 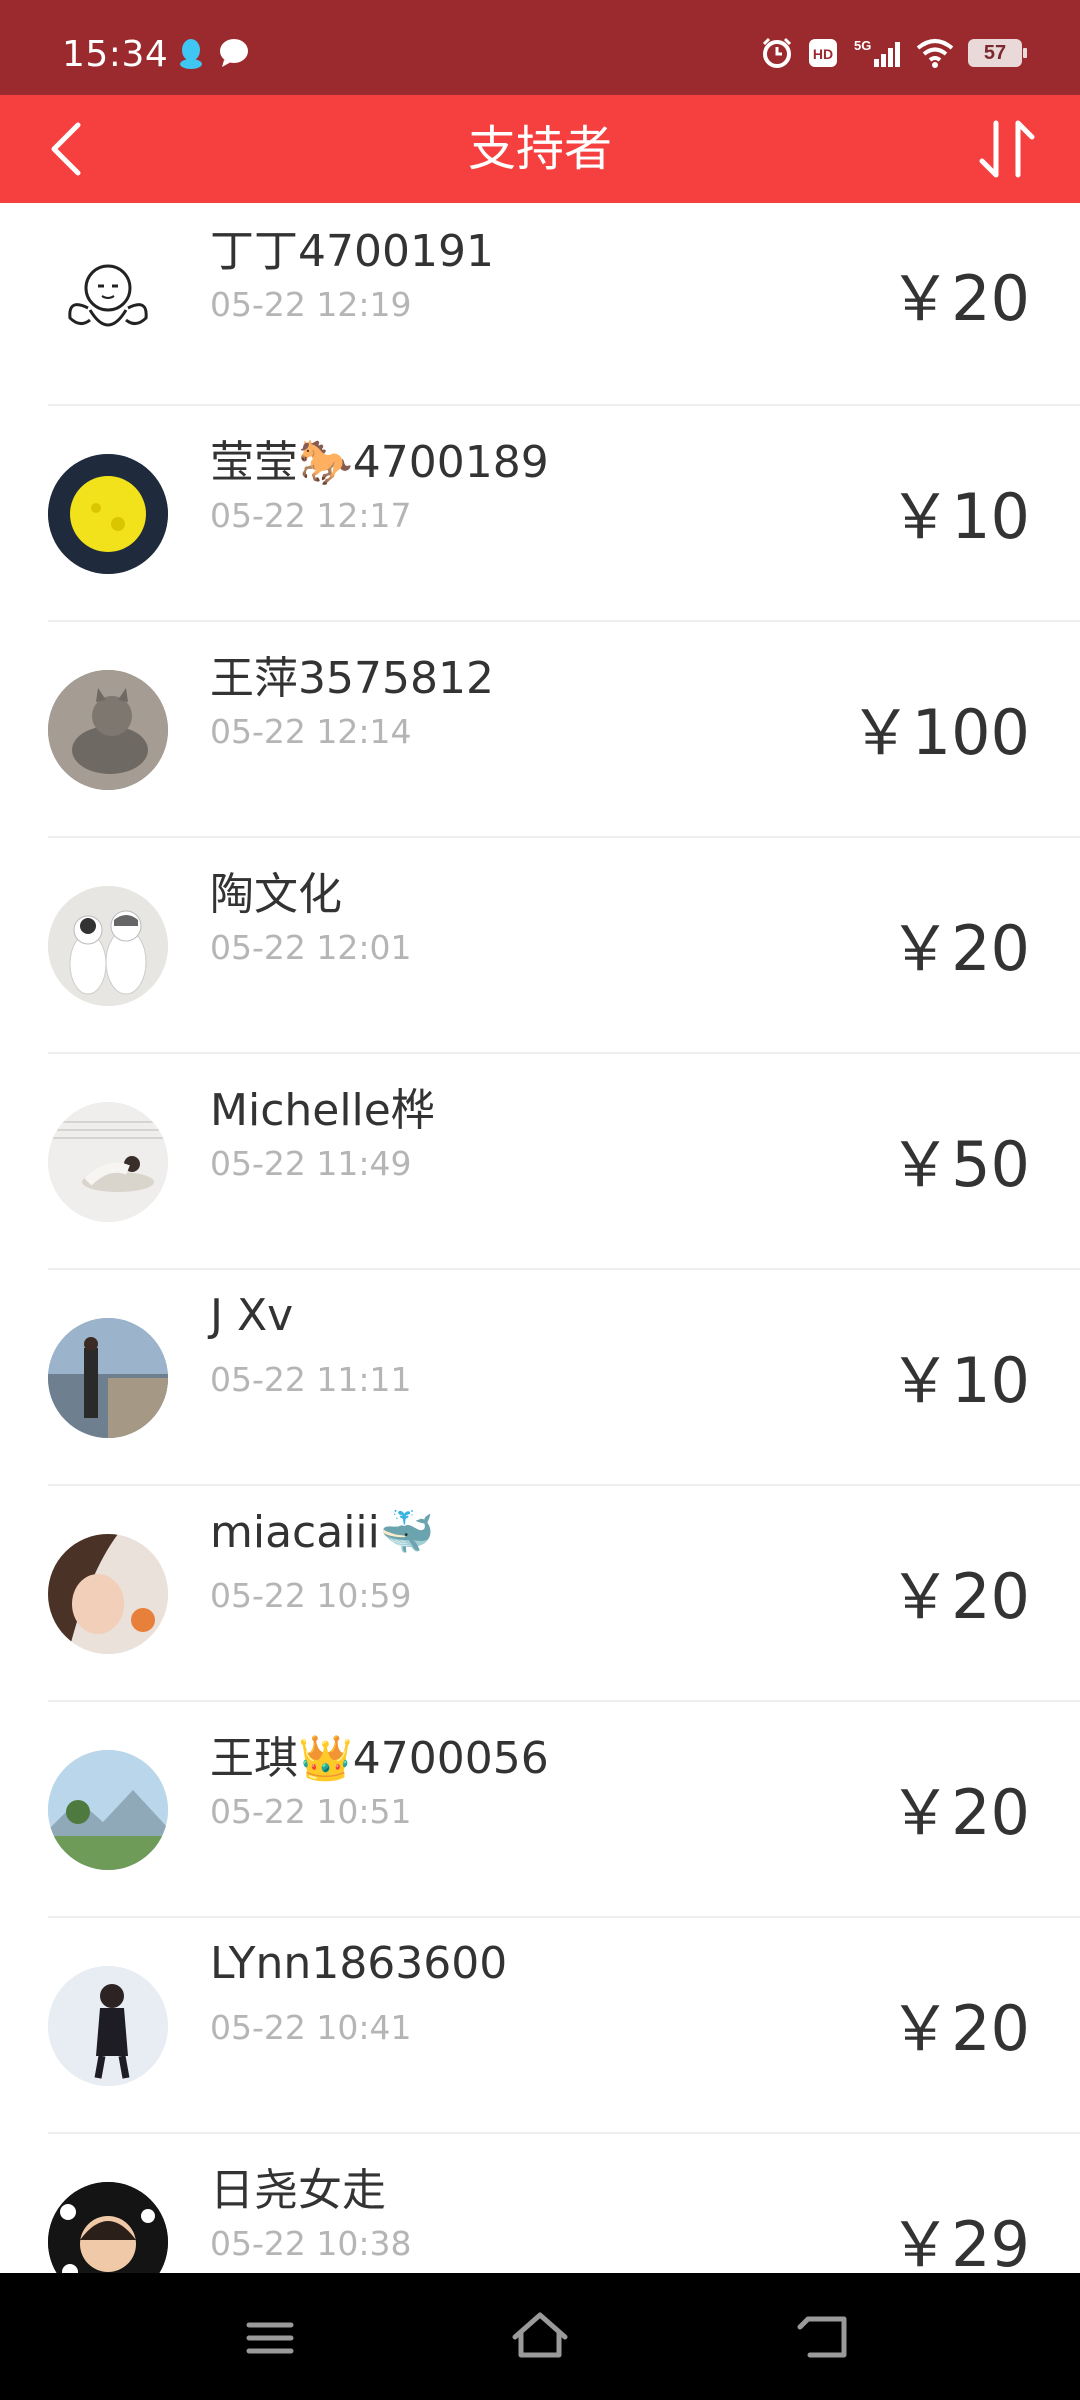 What do you see at coordinates (540, 1162) in the screenshot?
I see `list-item: Michelle桦 05-22 11:49 ￥50` at bounding box center [540, 1162].